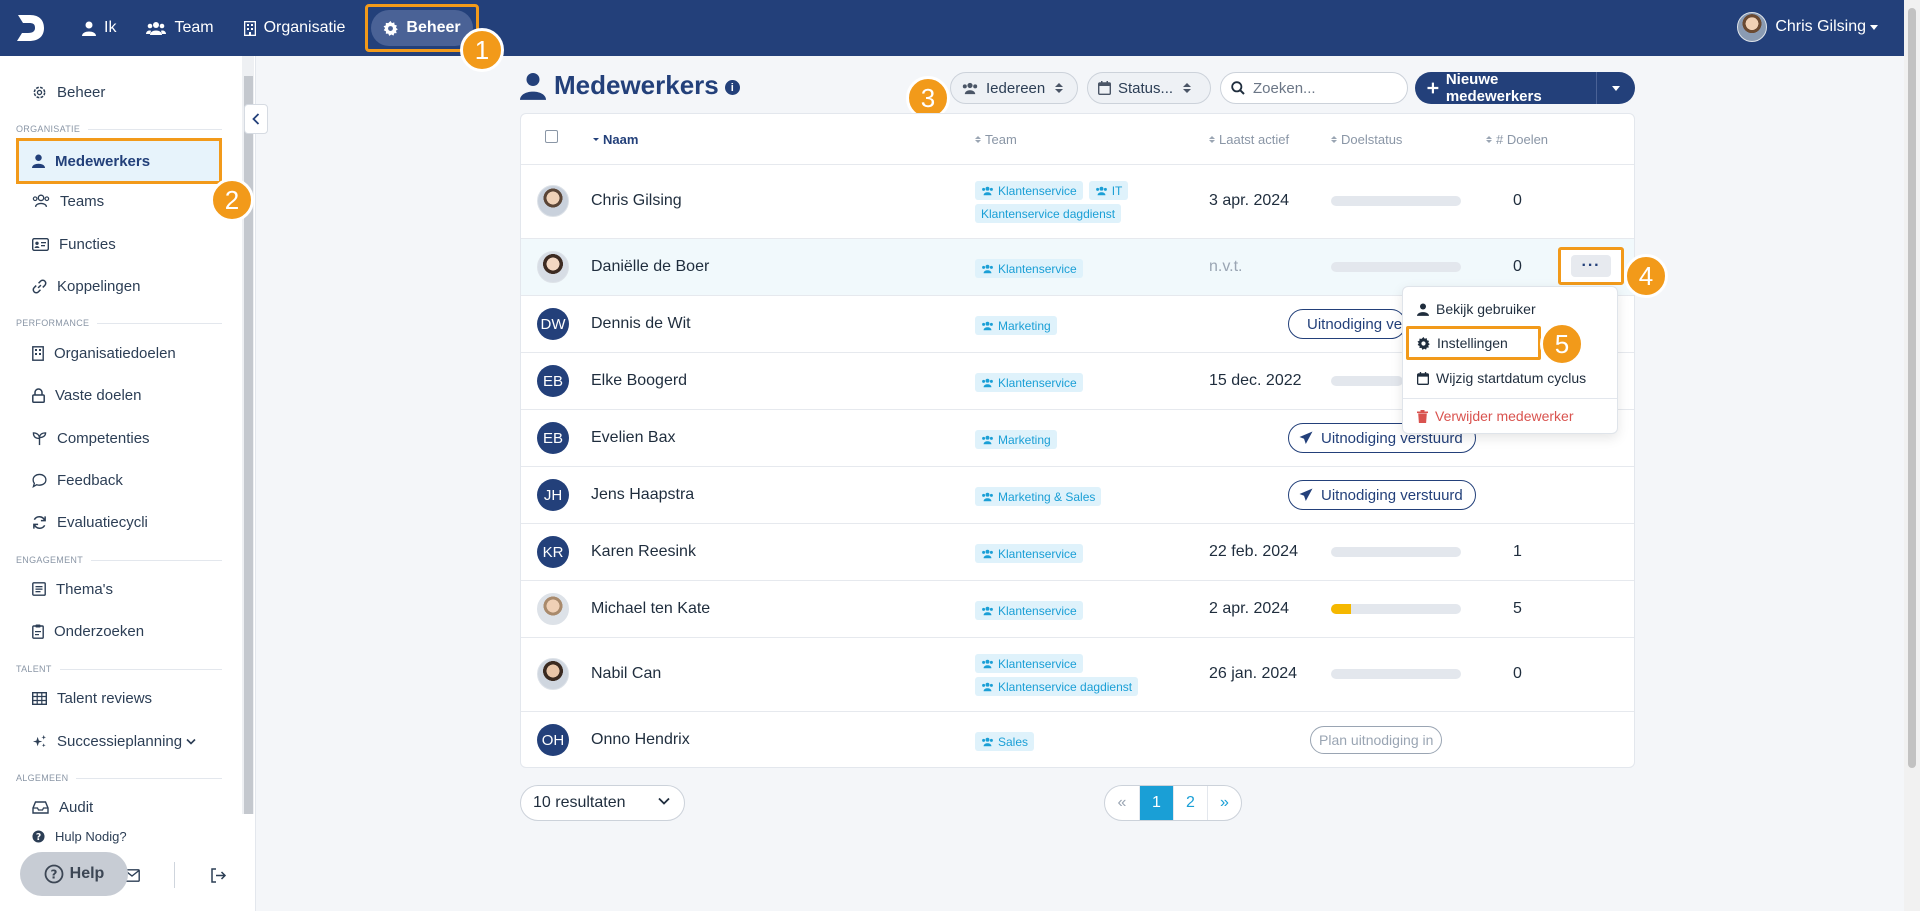  Describe the element at coordinates (650, 609) in the screenshot. I see `employee-name: Michael ten Kate` at that location.